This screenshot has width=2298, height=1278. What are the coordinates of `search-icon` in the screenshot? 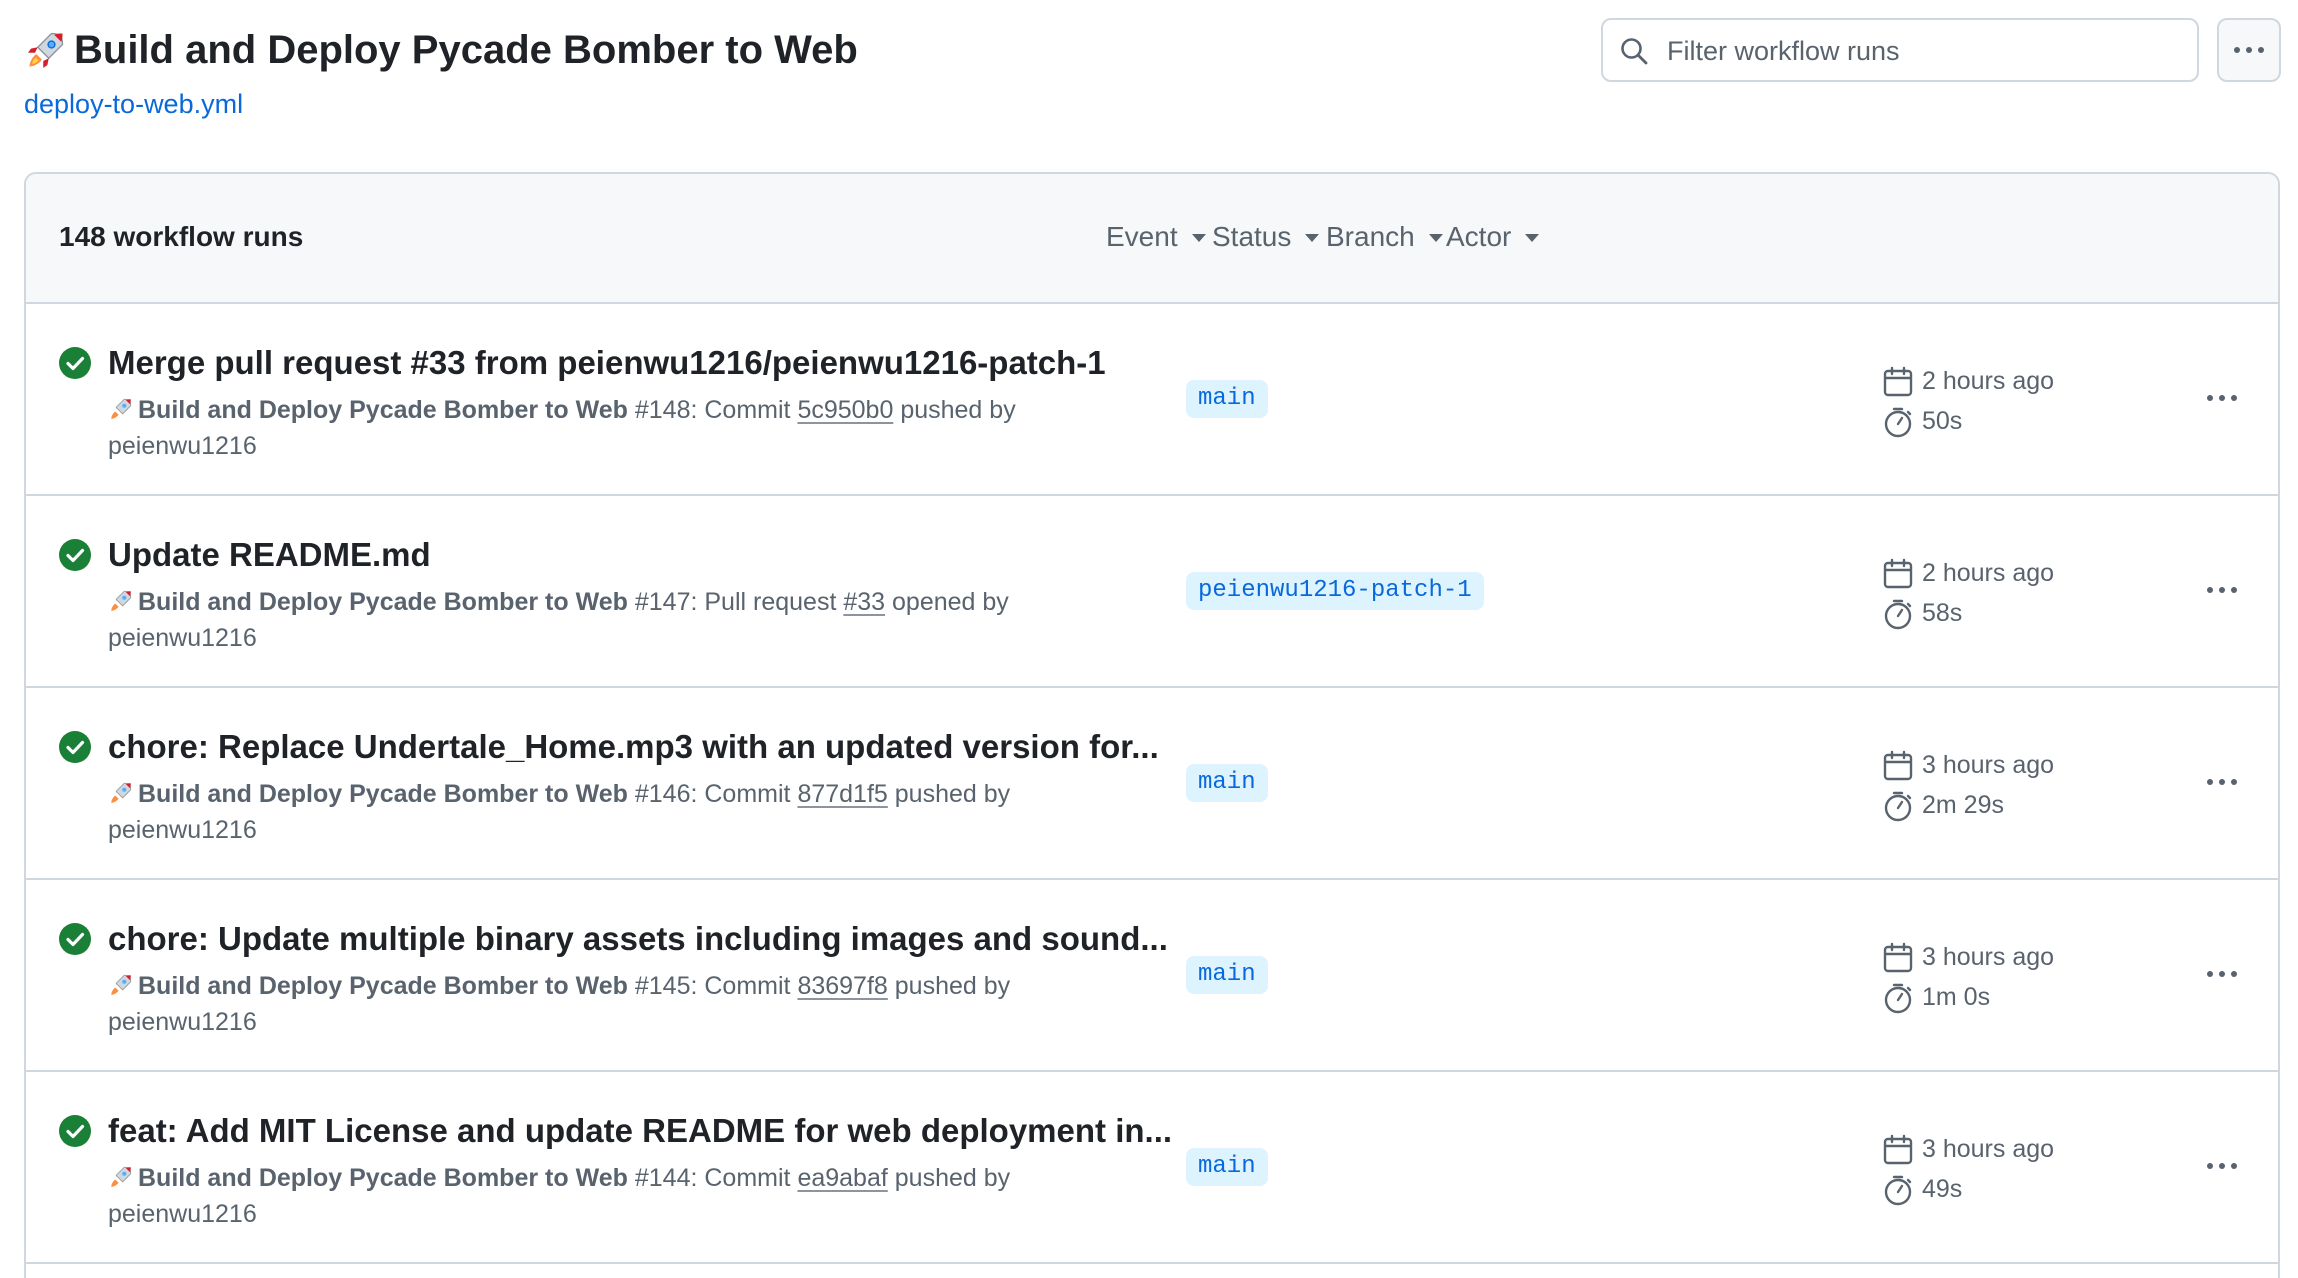 It's located at (1634, 51).